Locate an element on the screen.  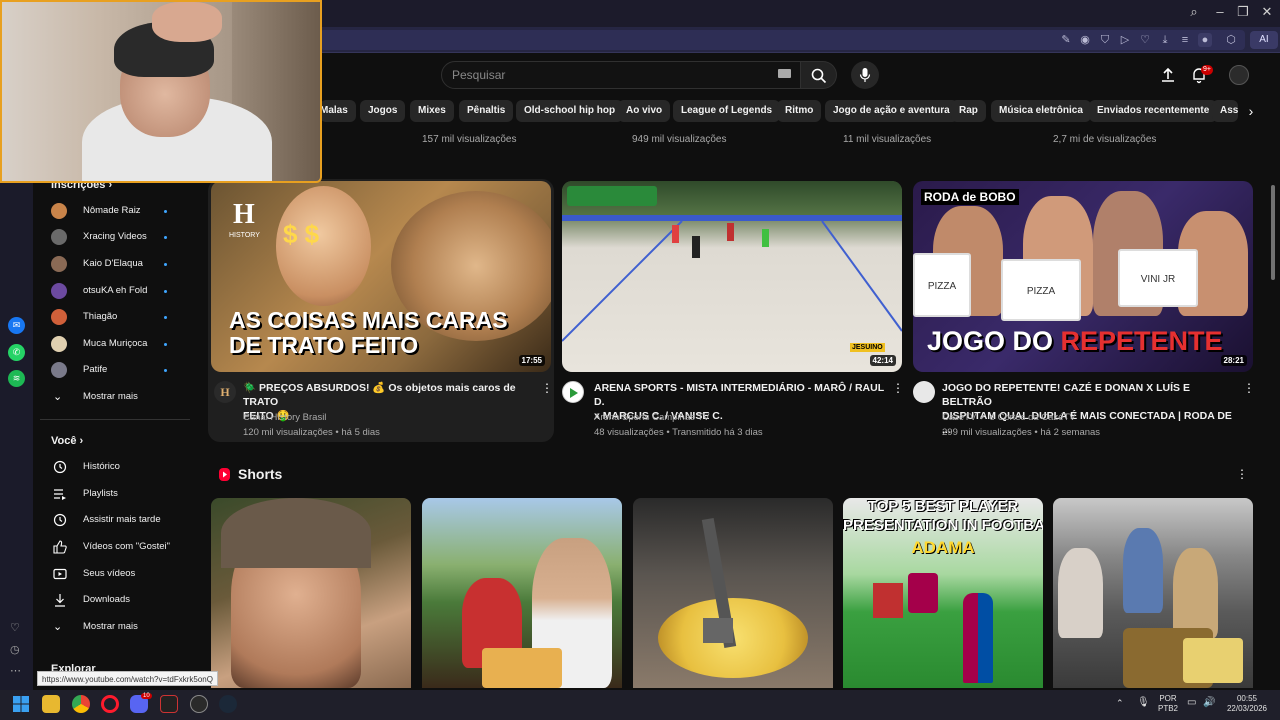
subscription-item: Xracing Videos is located at coordinates (116, 237).